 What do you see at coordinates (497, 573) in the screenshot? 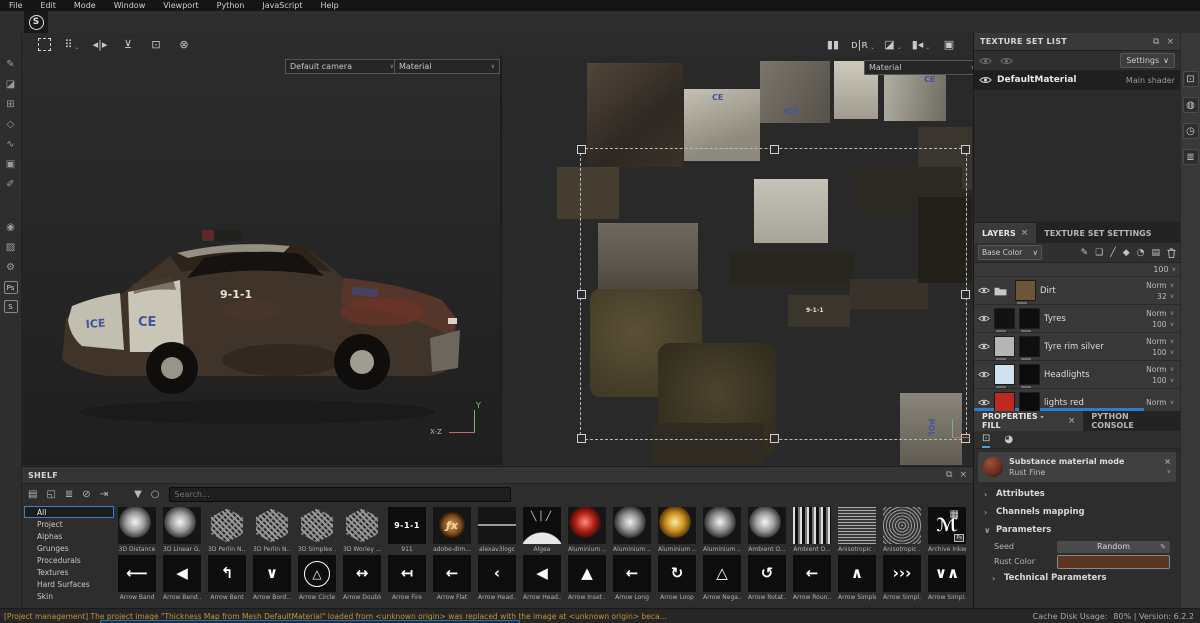
I see `shelf-item-thumbnail: ‹` at bounding box center [497, 573].